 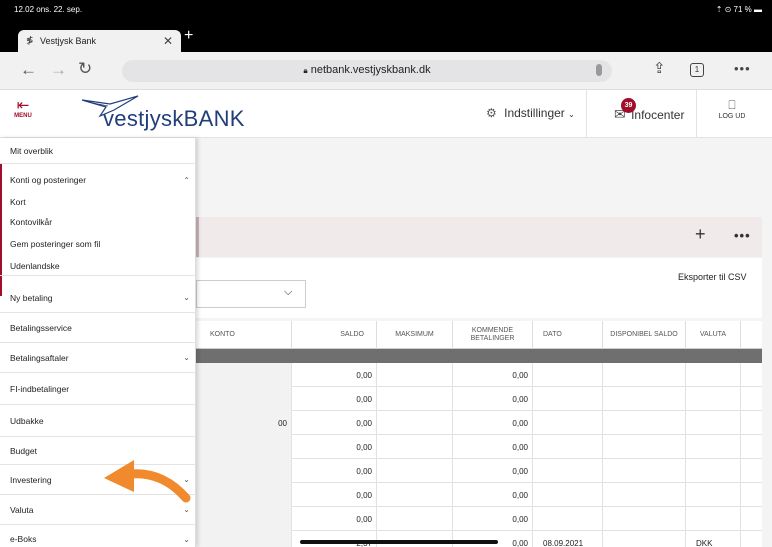 What do you see at coordinates (22, 509) in the screenshot?
I see `sidebar-item-label: Valuta` at bounding box center [22, 509].